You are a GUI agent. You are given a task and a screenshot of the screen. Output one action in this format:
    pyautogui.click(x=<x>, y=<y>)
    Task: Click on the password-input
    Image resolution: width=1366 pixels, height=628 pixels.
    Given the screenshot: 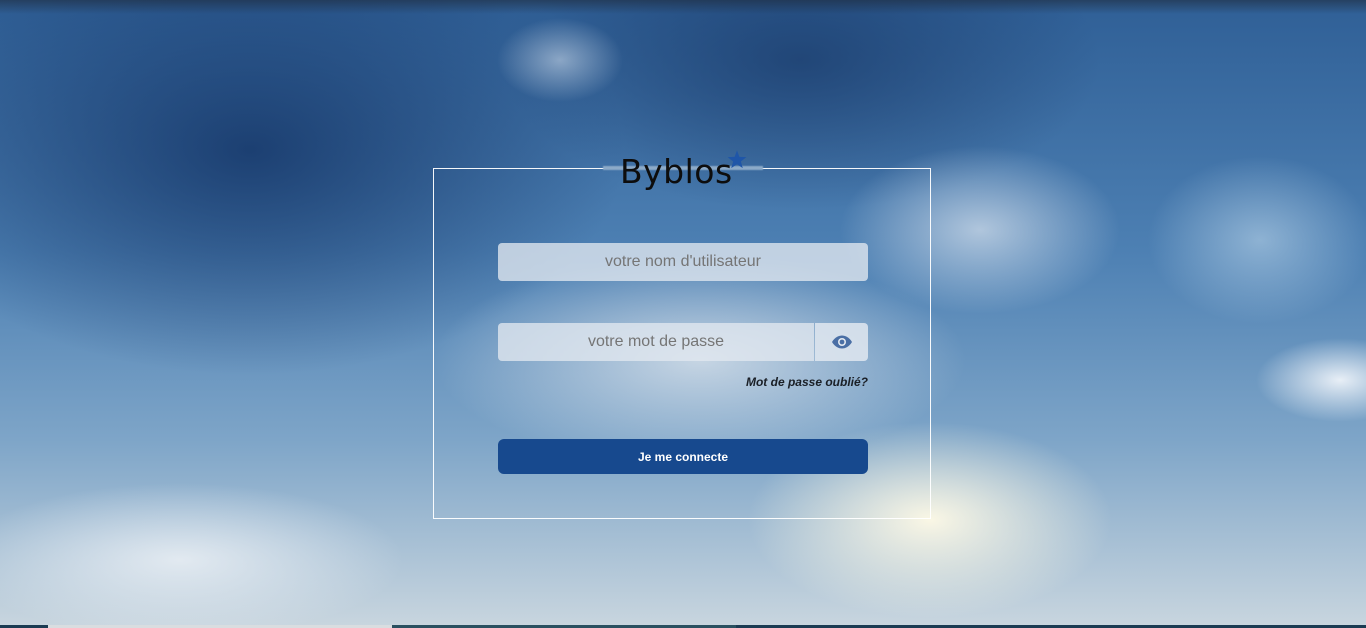 What is the action you would take?
    pyautogui.click(x=656, y=342)
    